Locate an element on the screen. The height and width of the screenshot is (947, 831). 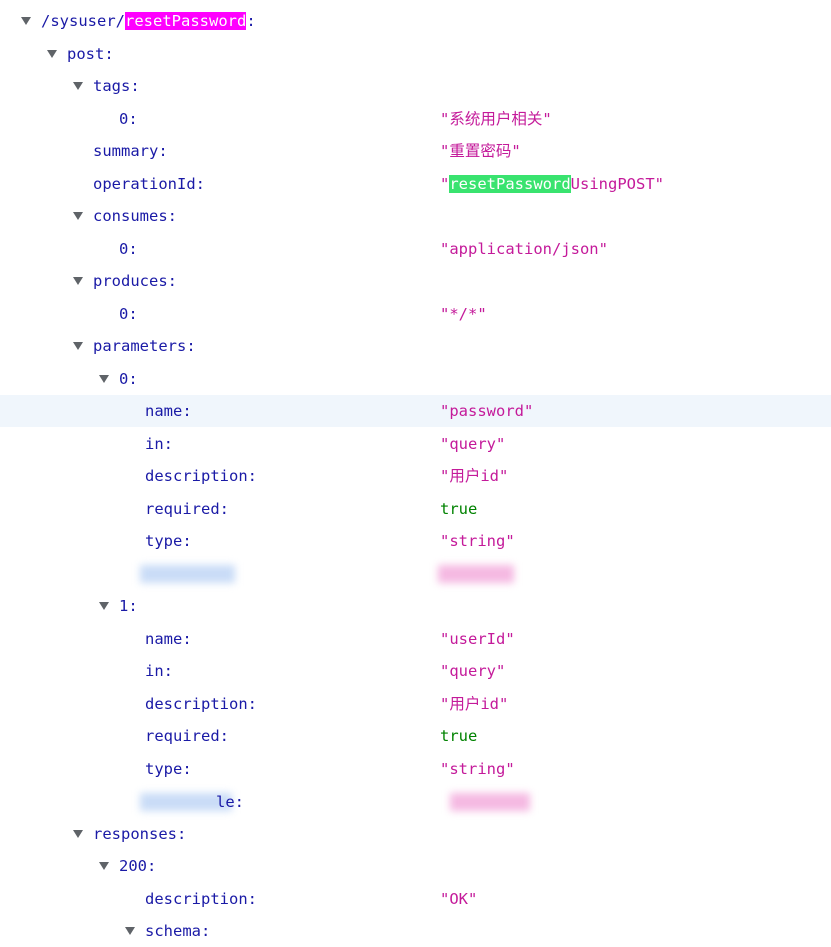
path-row: /sysuser/resetPassword: is located at coordinates (415, 21).